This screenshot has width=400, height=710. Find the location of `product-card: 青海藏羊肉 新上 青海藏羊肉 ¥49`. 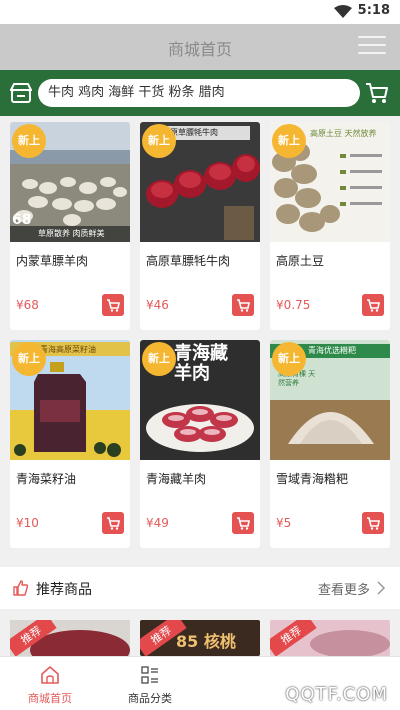

product-card: 青海藏羊肉 新上 青海藏羊肉 ¥49 is located at coordinates (200, 444).